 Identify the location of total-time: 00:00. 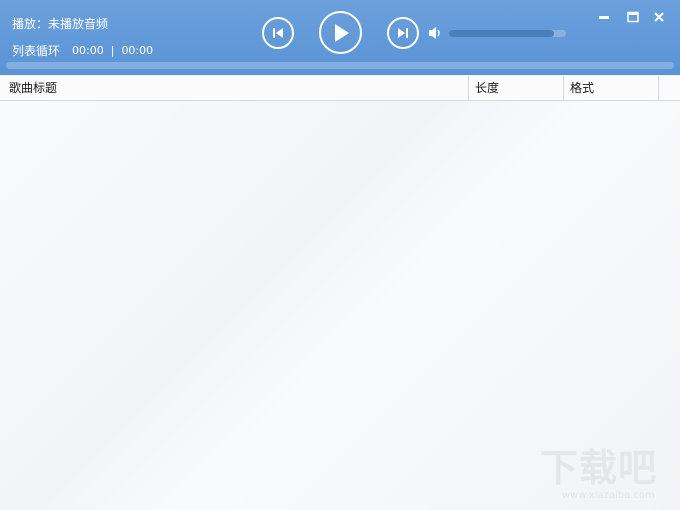
(137, 50).